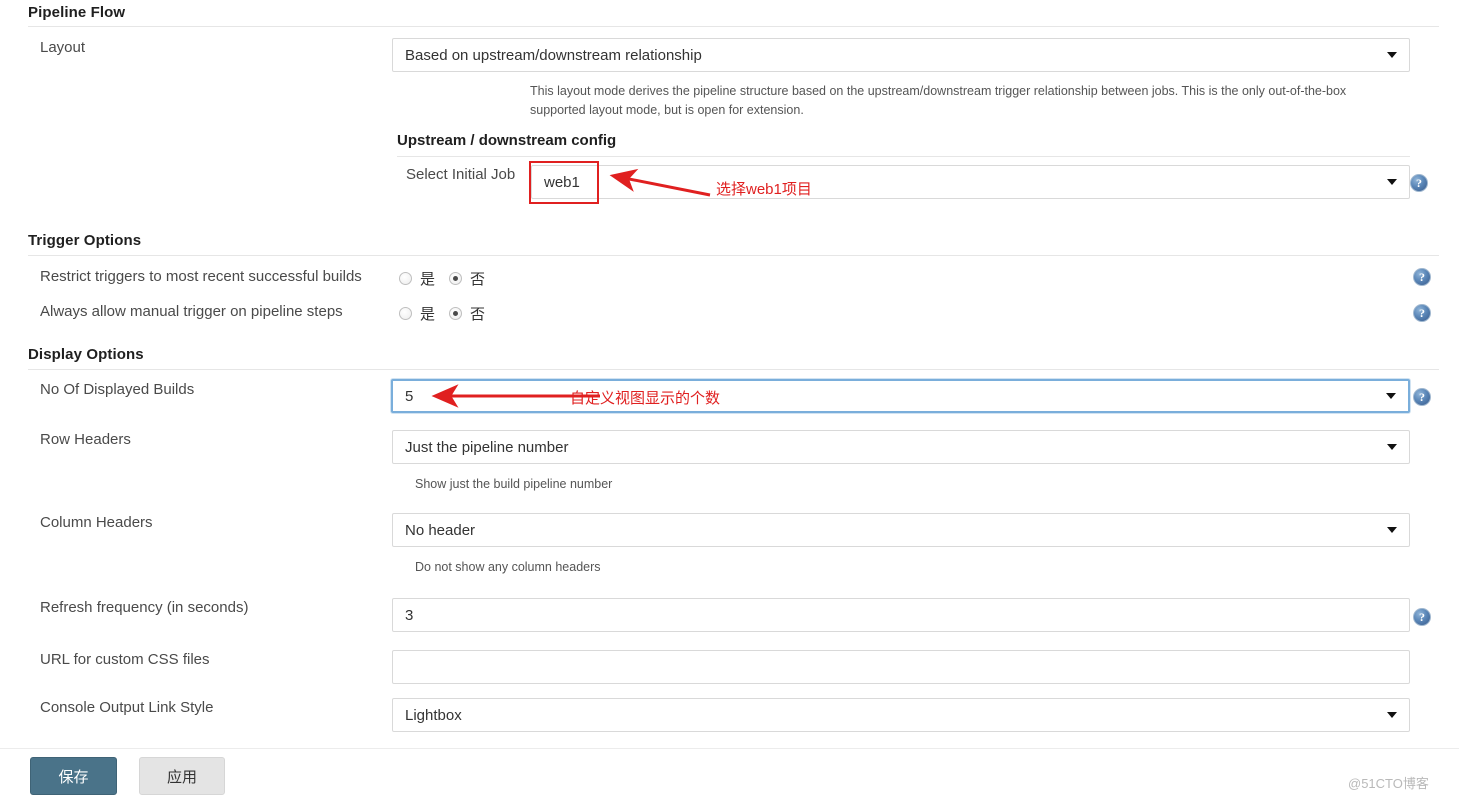 Image resolution: width=1459 pixels, height=806 pixels. What do you see at coordinates (562, 182) in the screenshot?
I see `select-initial-job-value: web1` at bounding box center [562, 182].